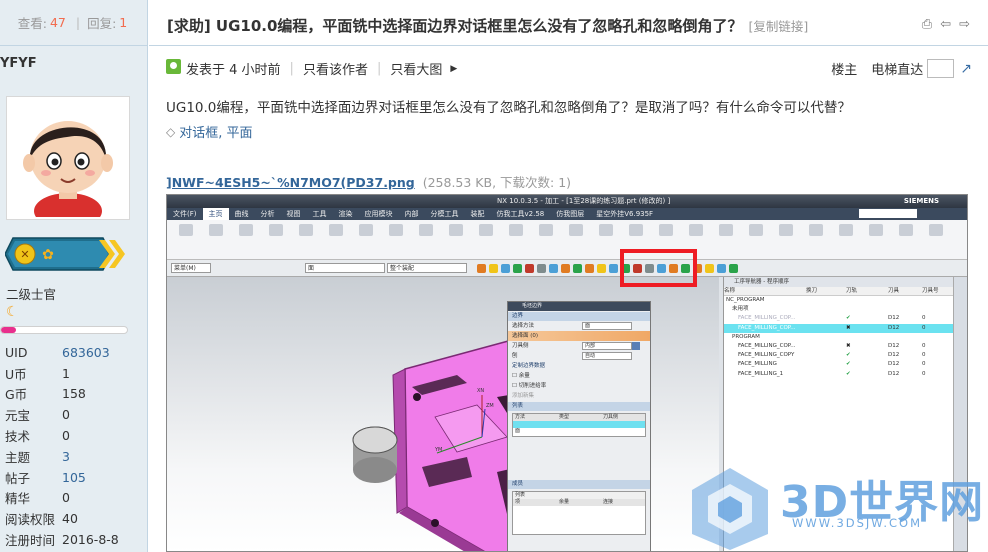 The width and height of the screenshot is (988, 552). I want to click on custom-boundary-row: 定制边界数据, so click(529, 366).